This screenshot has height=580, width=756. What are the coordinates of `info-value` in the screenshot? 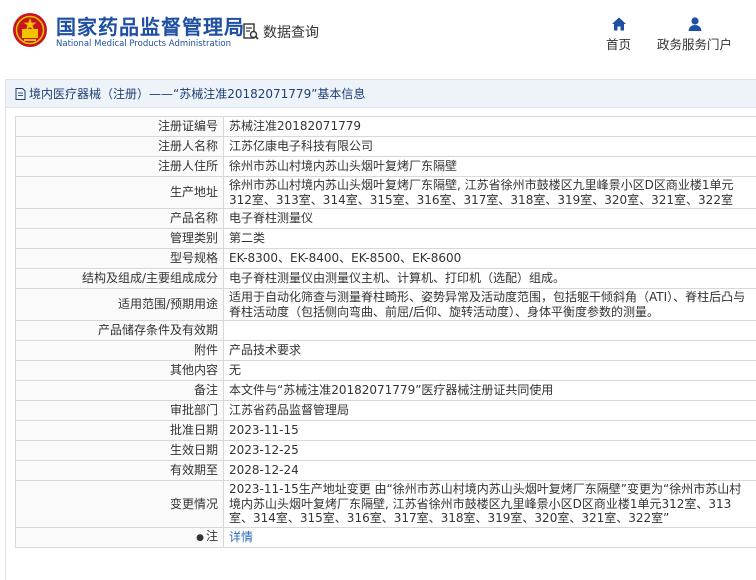 It's located at (490, 331).